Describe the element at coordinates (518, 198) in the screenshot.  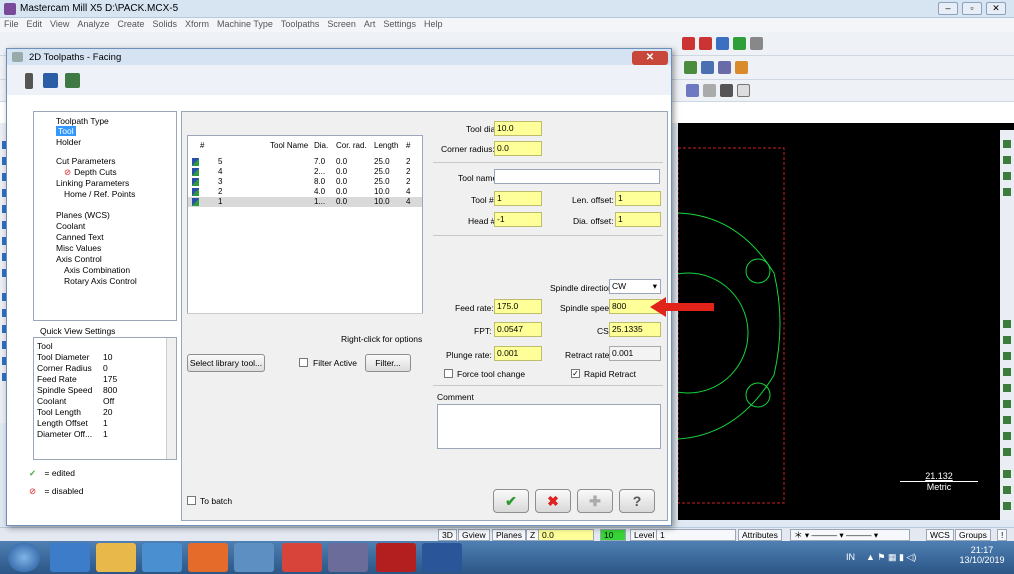
I see `tool-number-field: 1` at that location.